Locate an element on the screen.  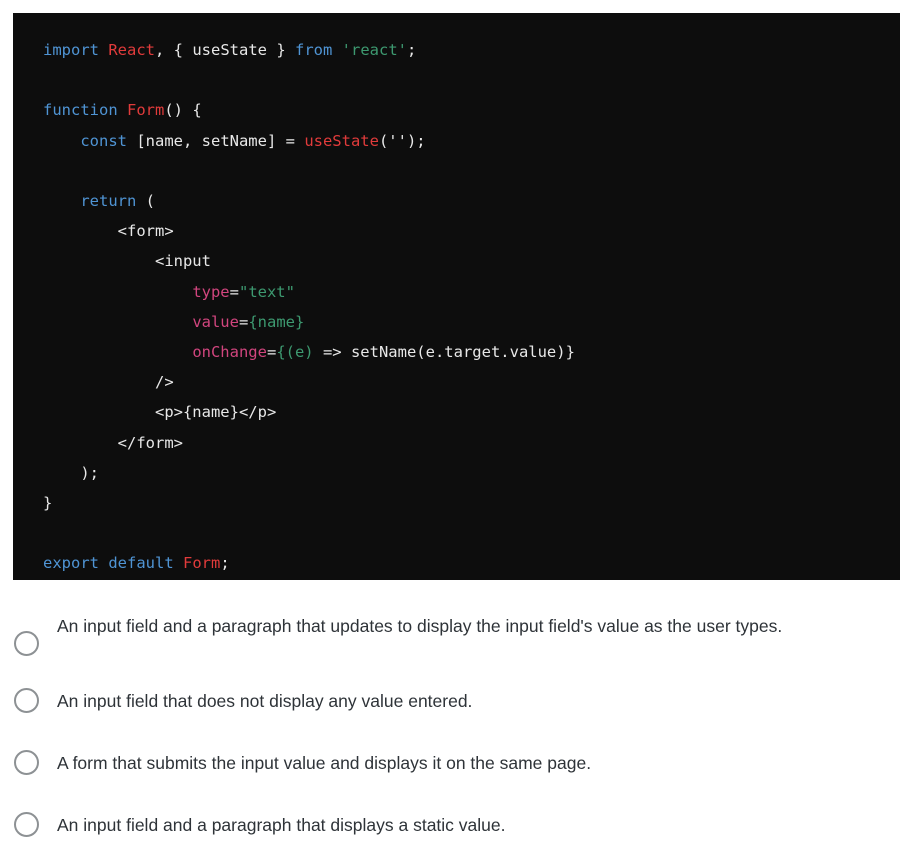
radio-button-a is located at coordinates (26, 643).